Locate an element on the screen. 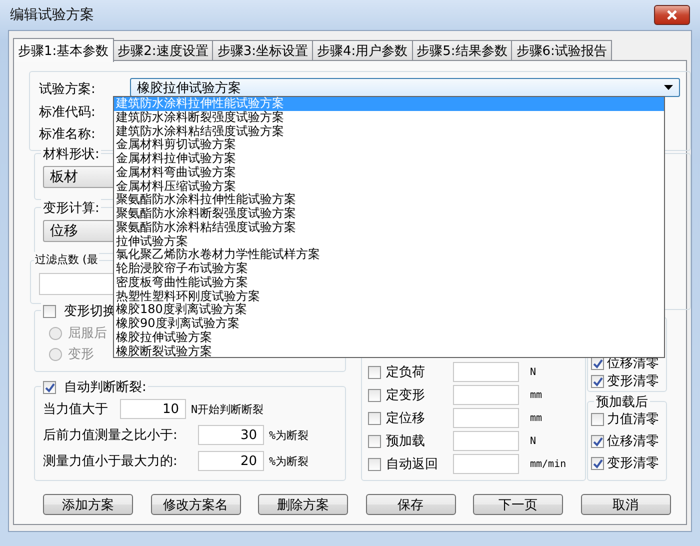  action-button: 下一页 is located at coordinates (518, 504).